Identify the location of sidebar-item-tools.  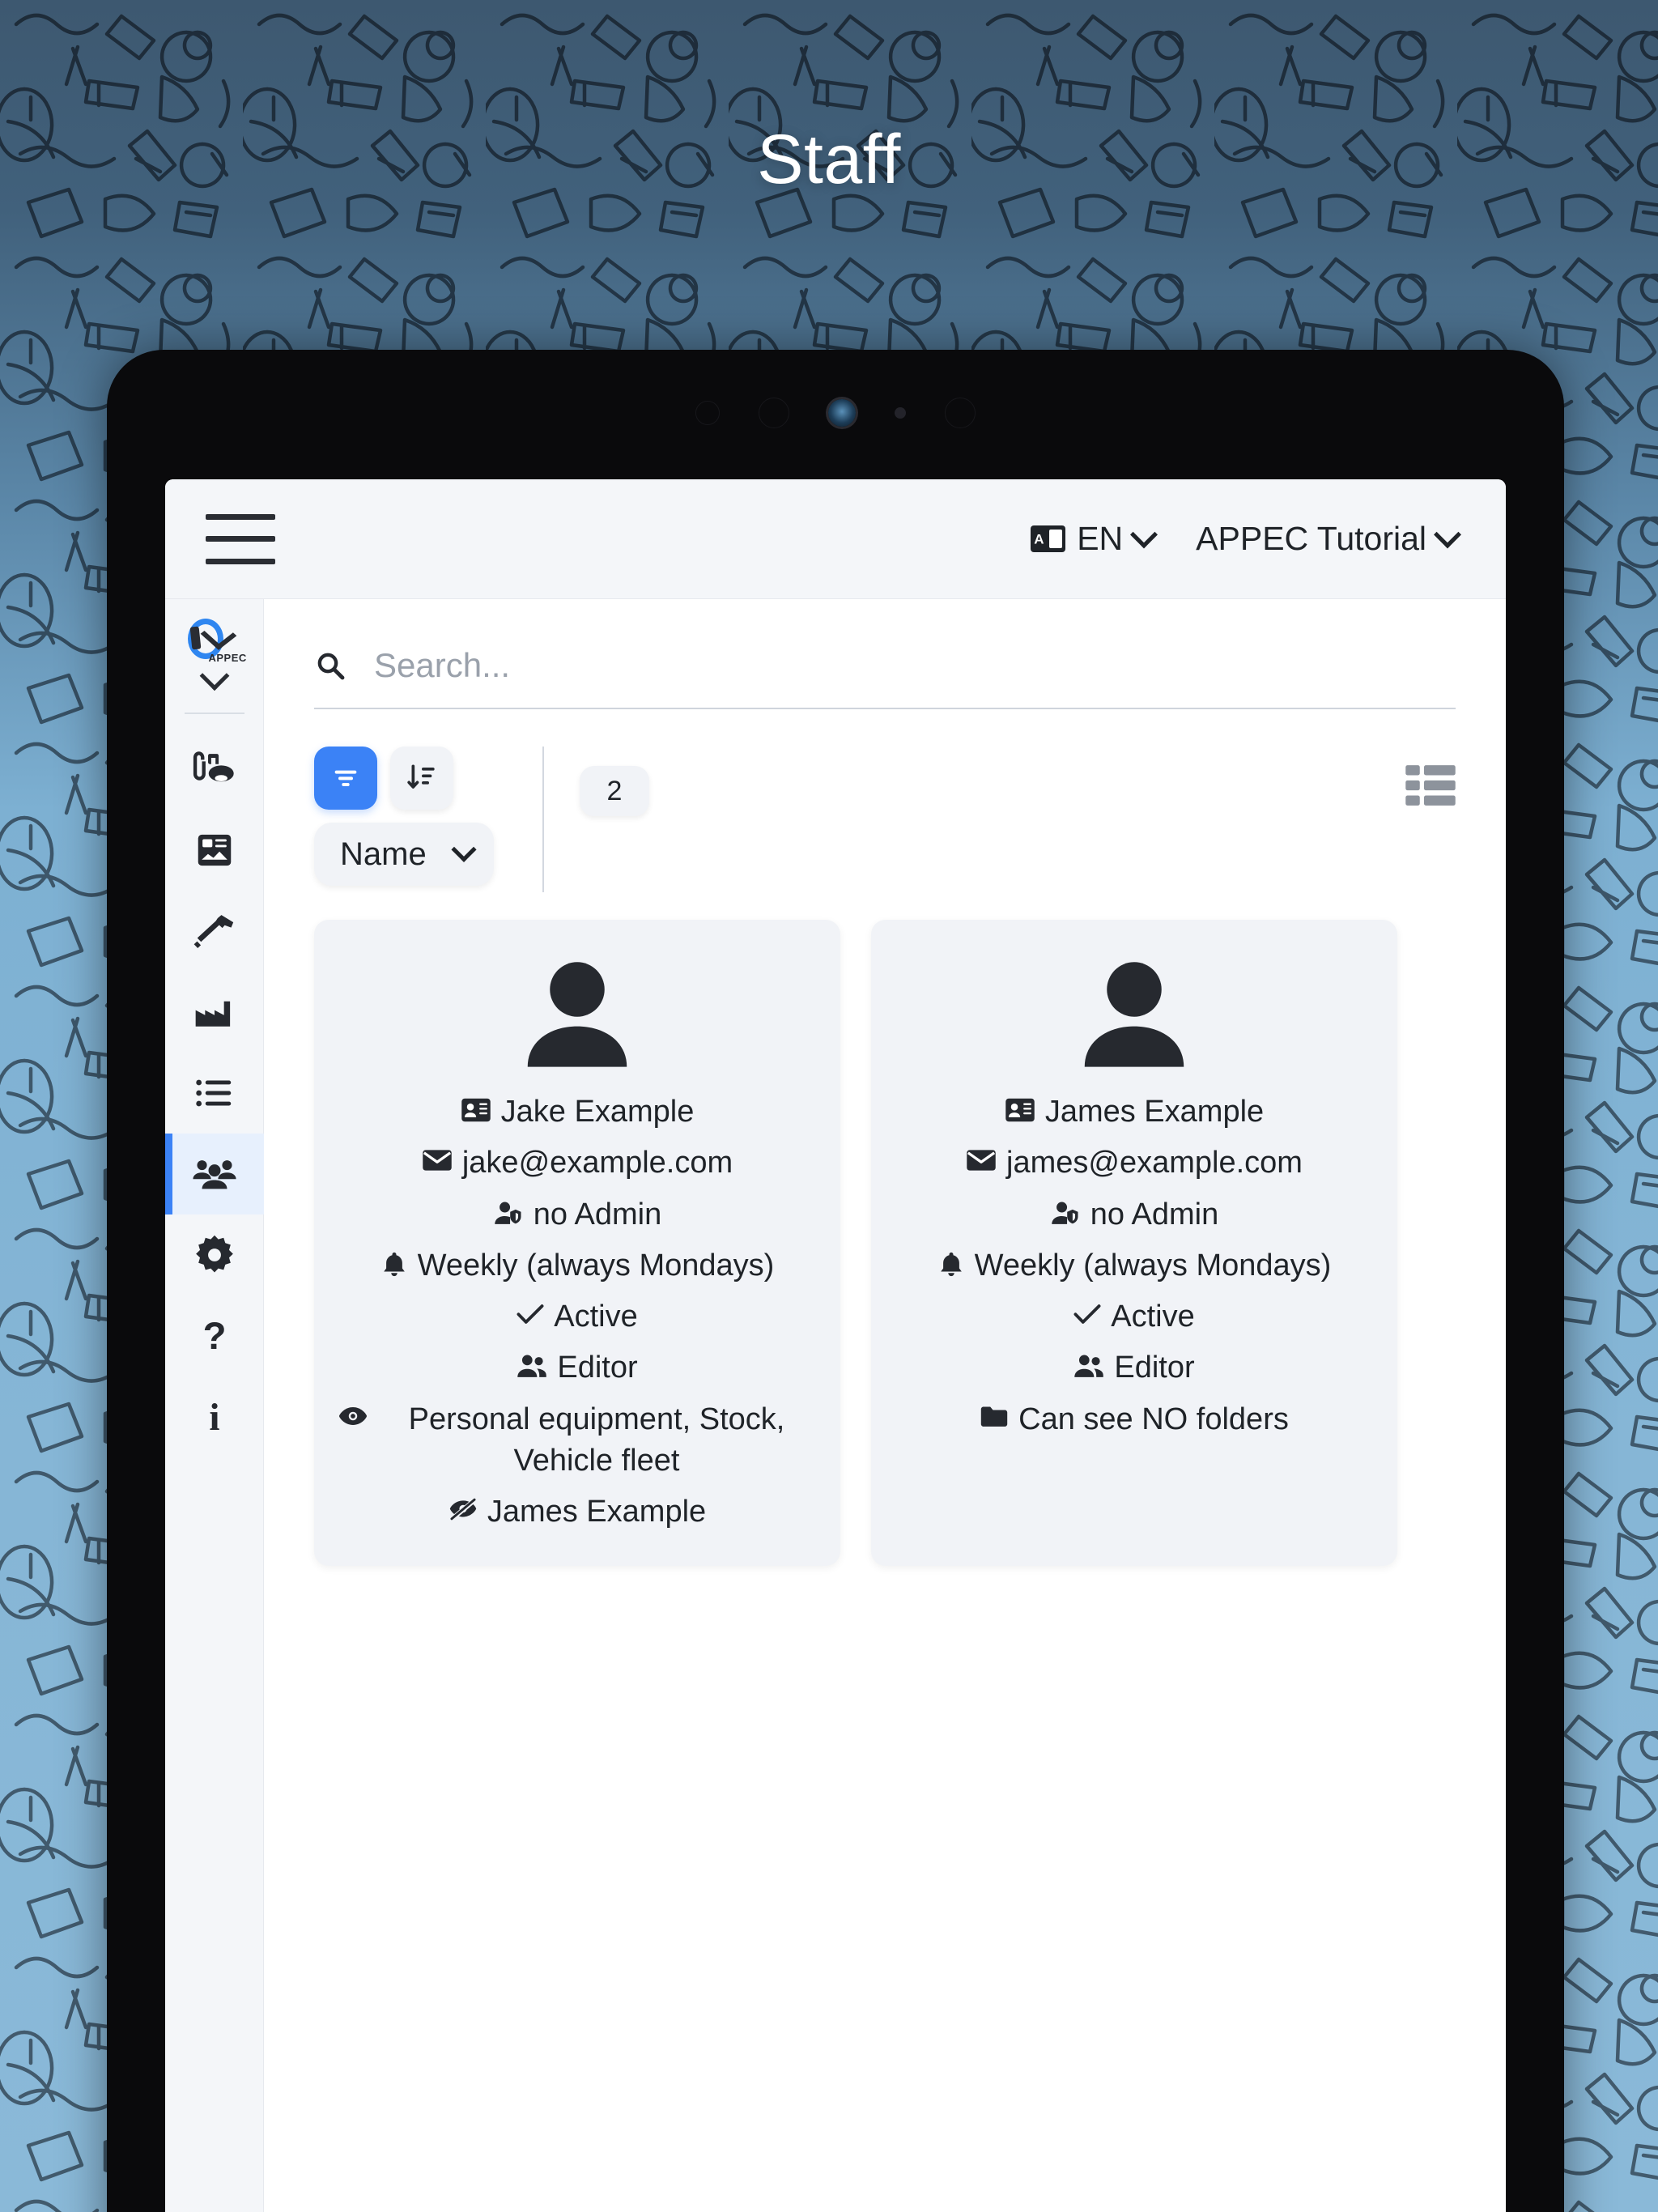
(214, 932).